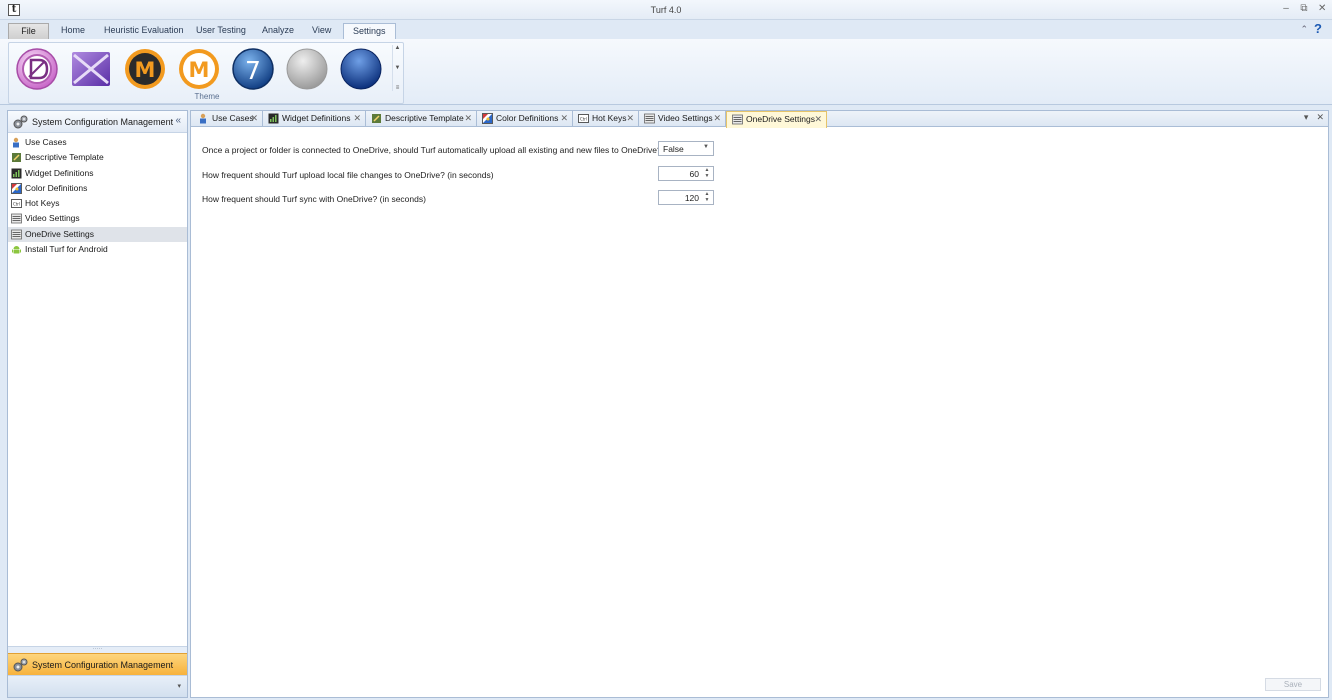 This screenshot has width=1332, height=700. I want to click on doc-tab-label: Use Cases, so click(233, 118).